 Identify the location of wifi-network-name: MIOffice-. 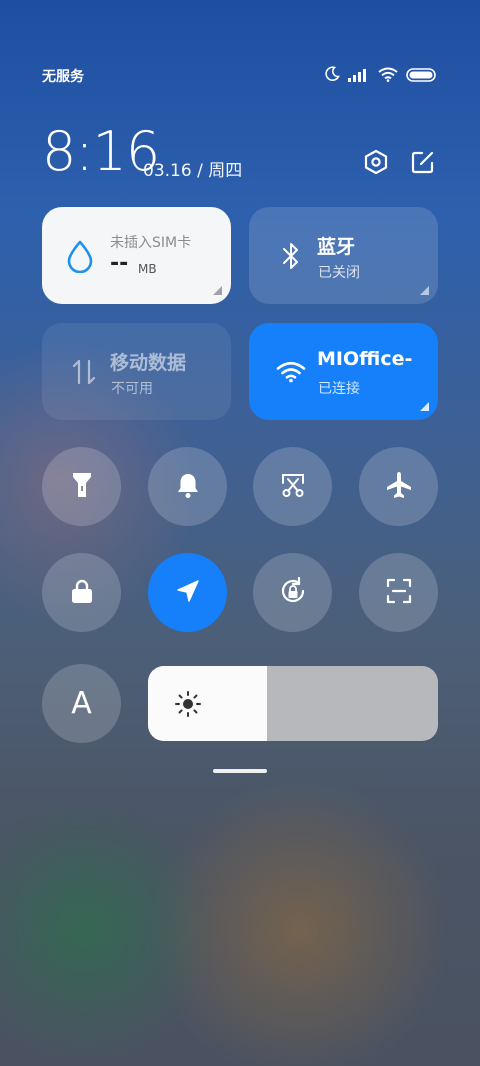
(365, 359).